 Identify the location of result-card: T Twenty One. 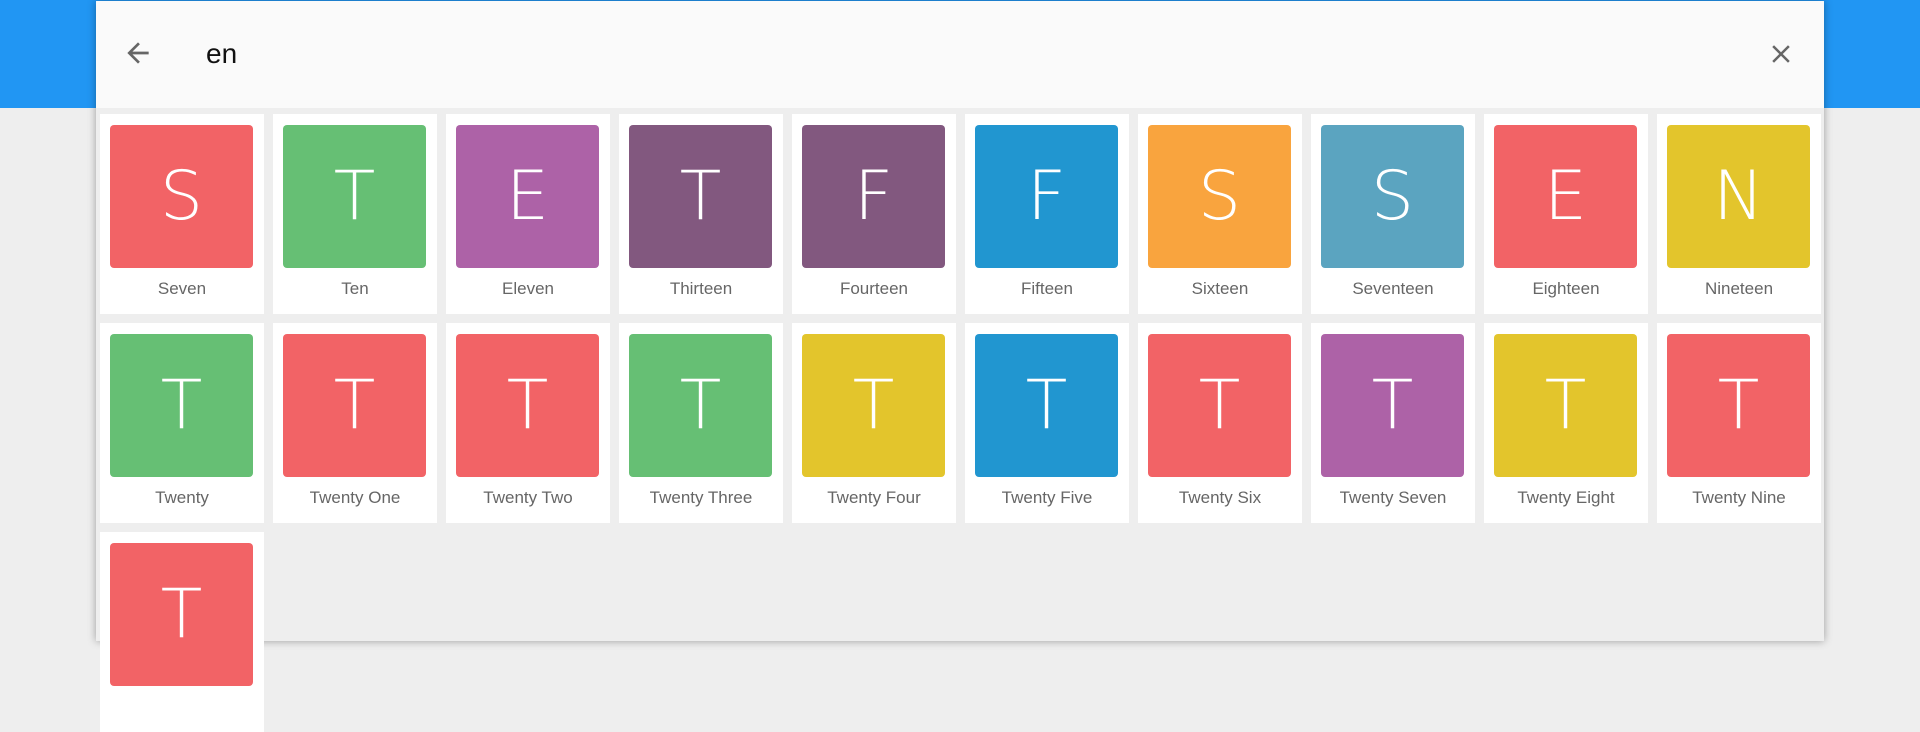
(355, 423).